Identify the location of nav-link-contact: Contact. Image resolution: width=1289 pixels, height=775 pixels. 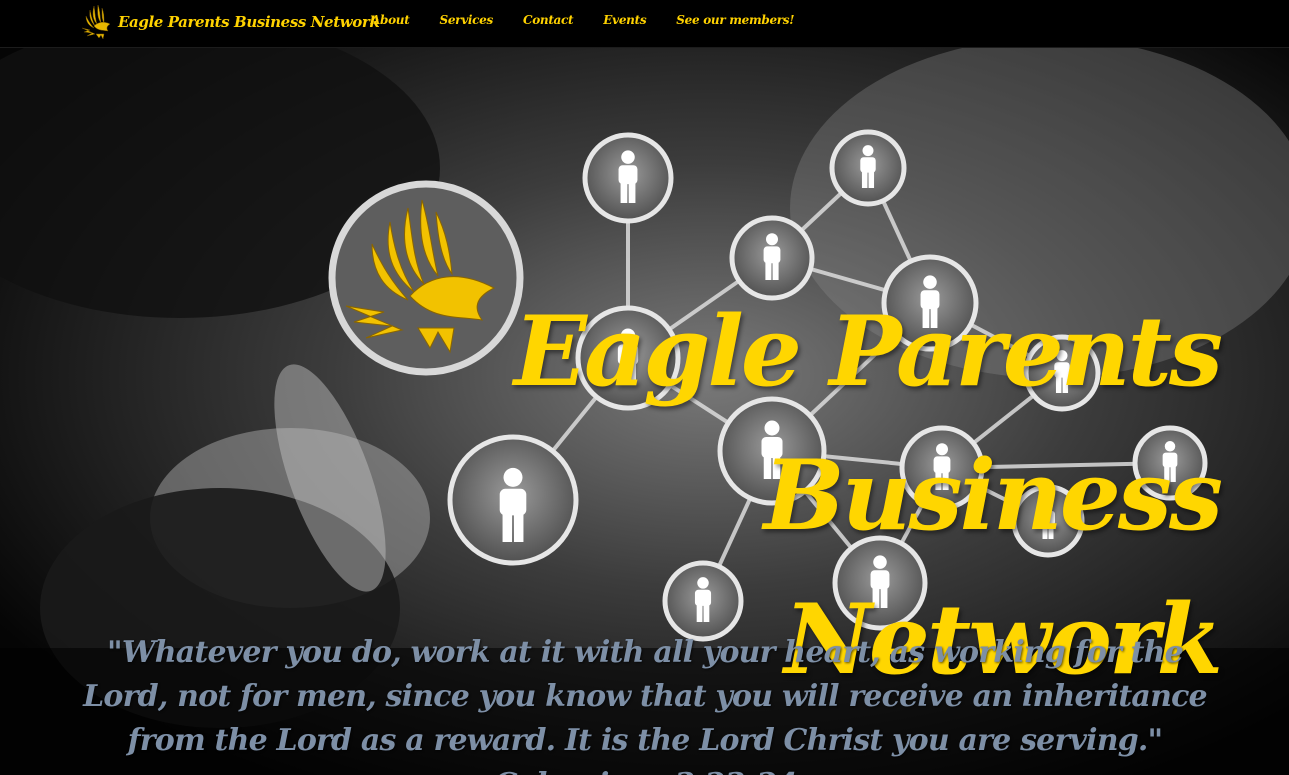
(548, 20).